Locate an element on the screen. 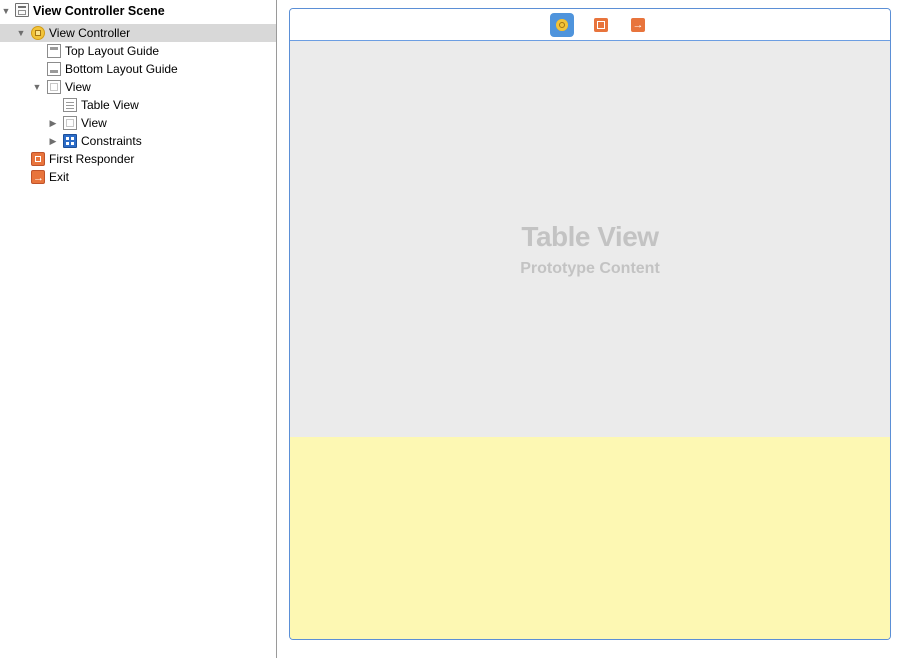 The image size is (900, 658). outline-row-scene: ▼ View Controller Scene is located at coordinates (138, 11).